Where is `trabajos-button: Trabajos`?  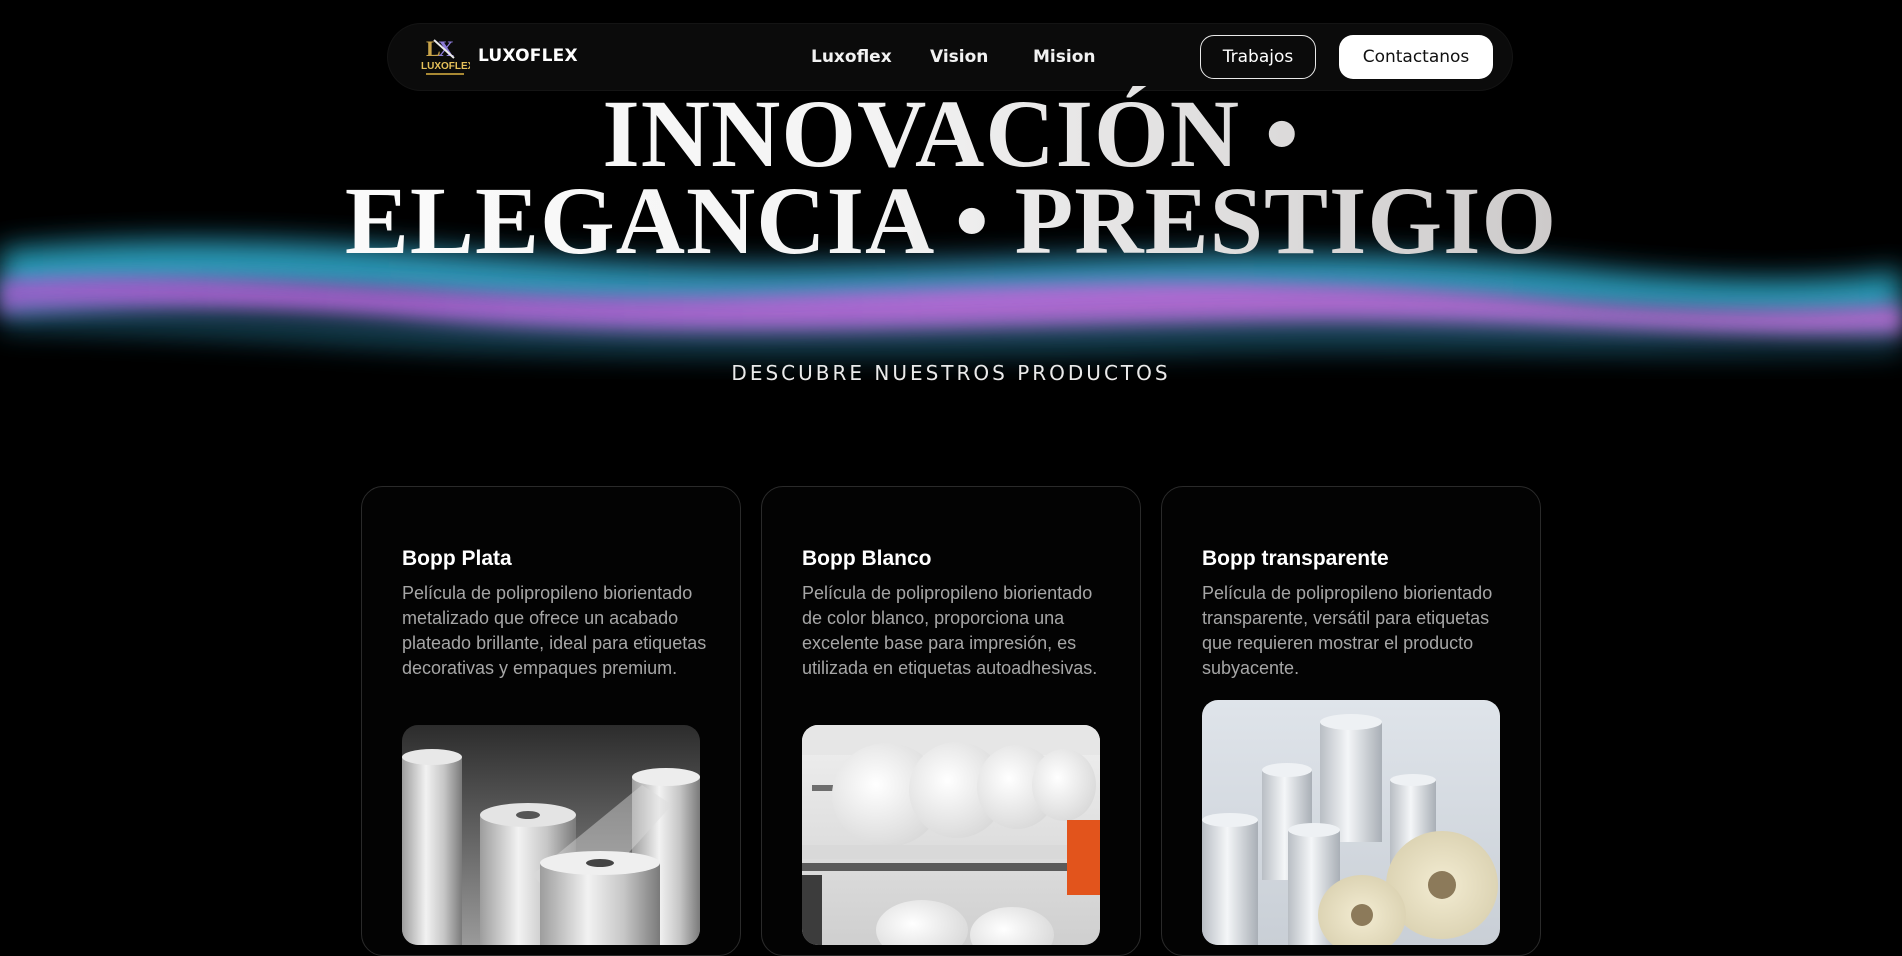
trabajos-button: Trabajos is located at coordinates (1258, 57).